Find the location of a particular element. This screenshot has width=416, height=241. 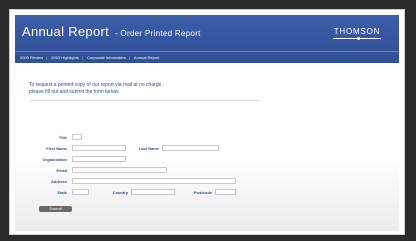

nav-item-corporate-information: Corporate Information is located at coordinates (106, 57).